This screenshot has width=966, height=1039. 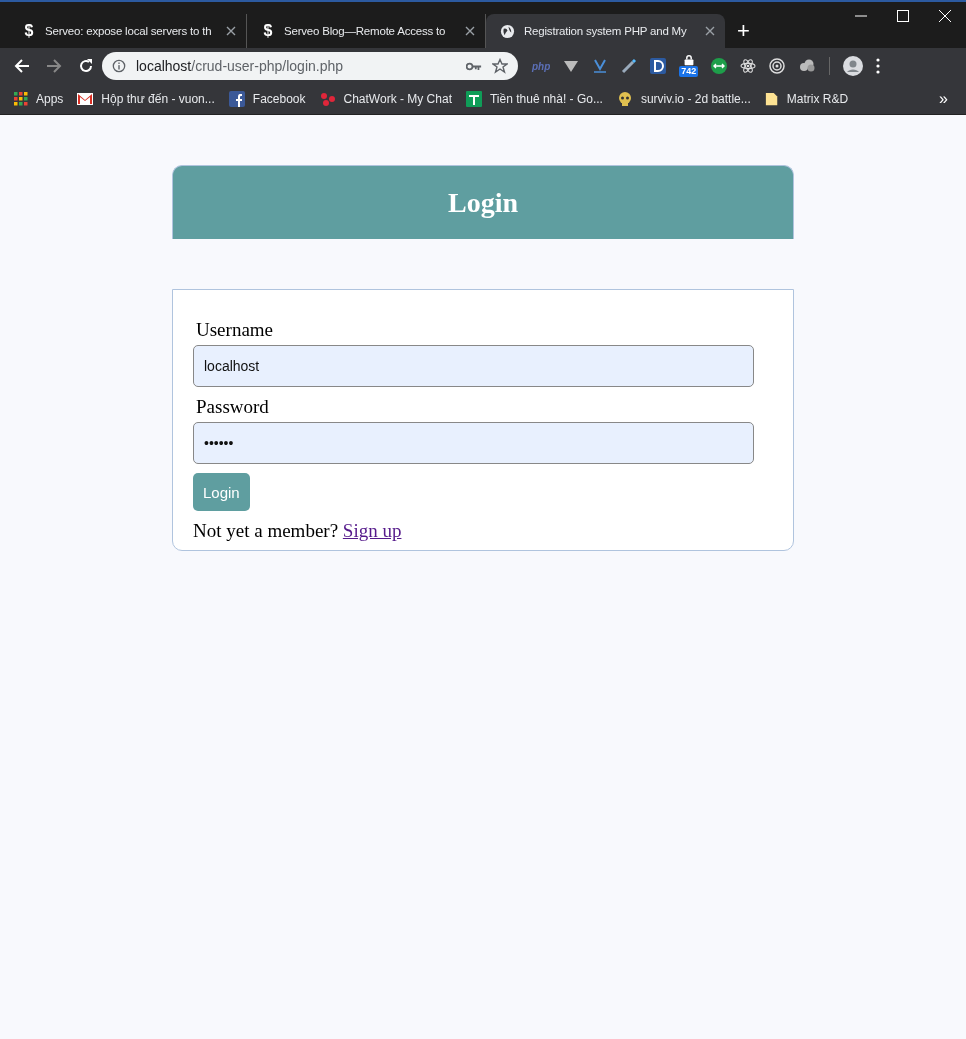 What do you see at coordinates (743, 31) in the screenshot?
I see `new-tab-button: +` at bounding box center [743, 31].